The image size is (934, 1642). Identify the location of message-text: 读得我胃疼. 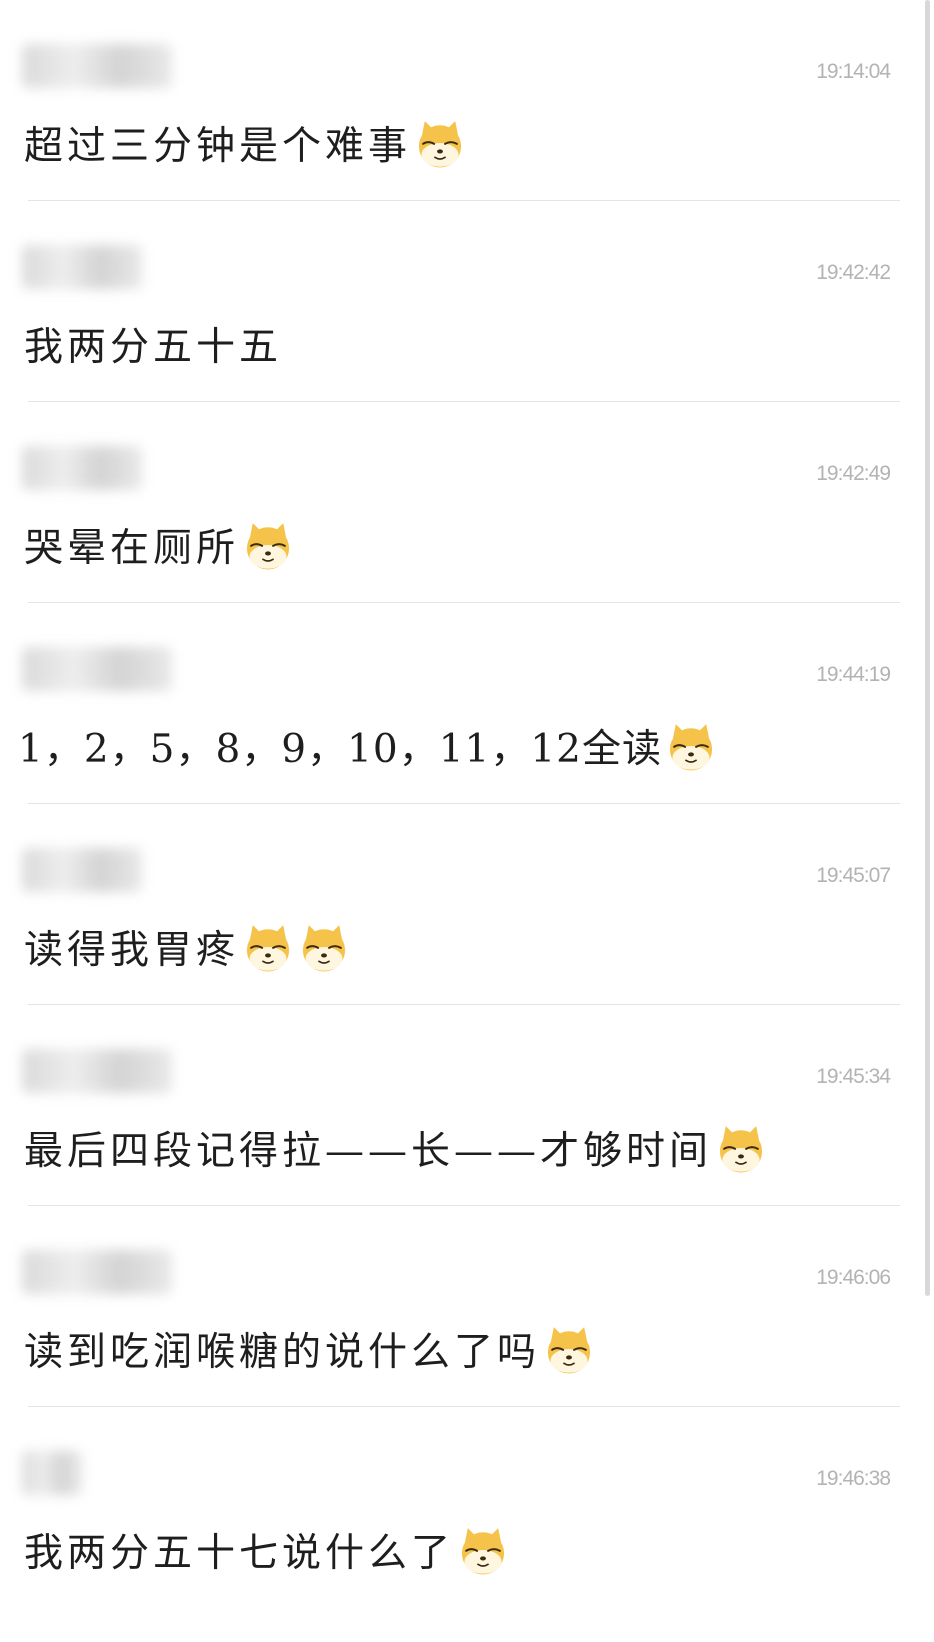
(132, 950).